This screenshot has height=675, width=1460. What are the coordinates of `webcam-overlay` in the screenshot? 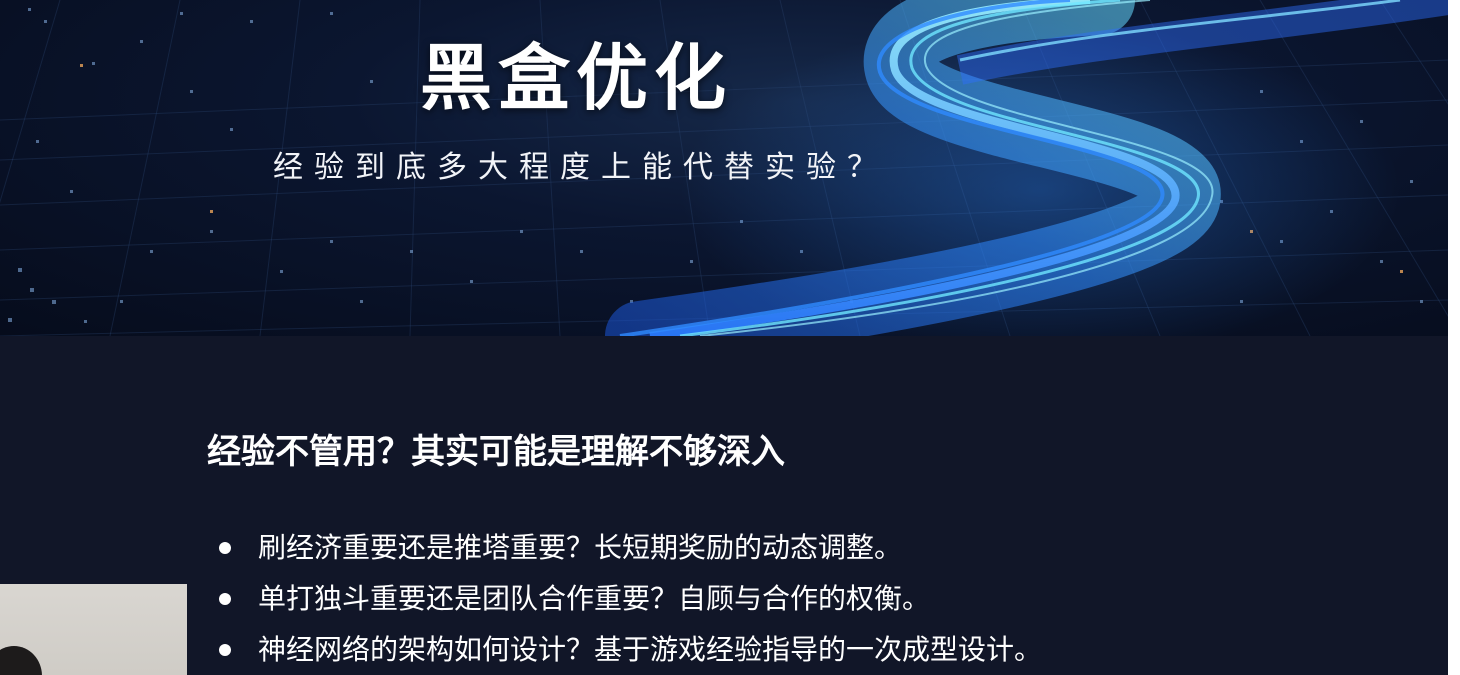 It's located at (93, 629).